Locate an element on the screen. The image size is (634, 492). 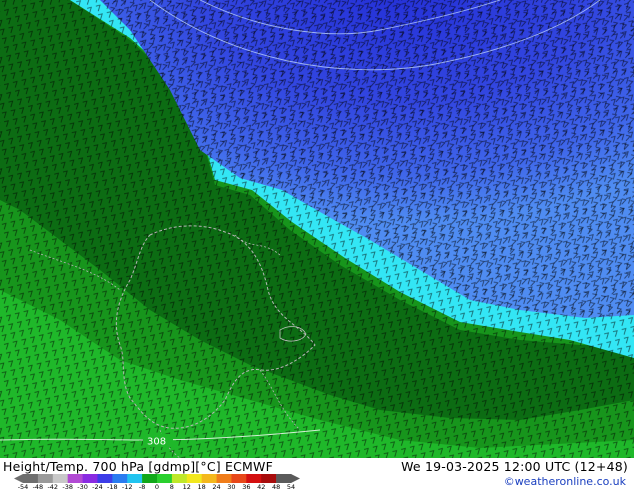
valid-time: We 19-03-2025 12:00 UTC (12+48) is located at coordinates (514, 466).